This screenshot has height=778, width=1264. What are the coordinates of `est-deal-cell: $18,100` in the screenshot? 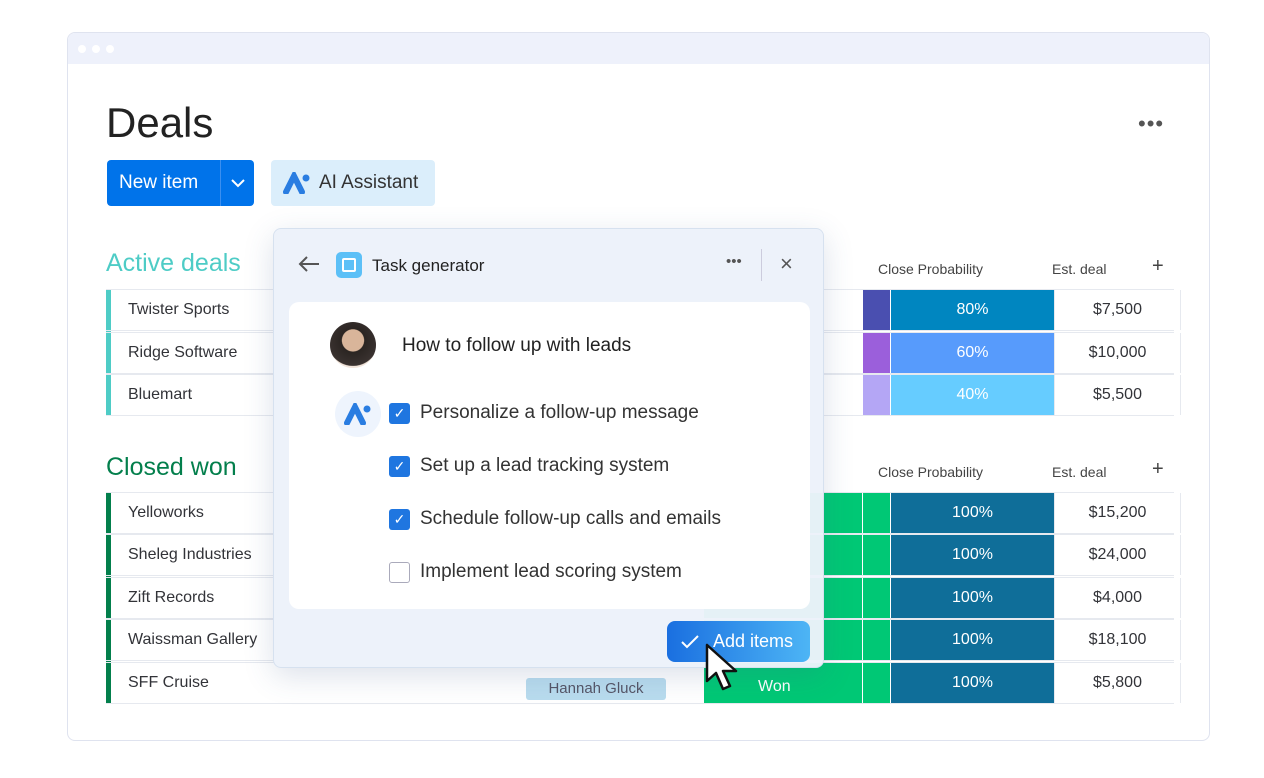 It's located at (1117, 640).